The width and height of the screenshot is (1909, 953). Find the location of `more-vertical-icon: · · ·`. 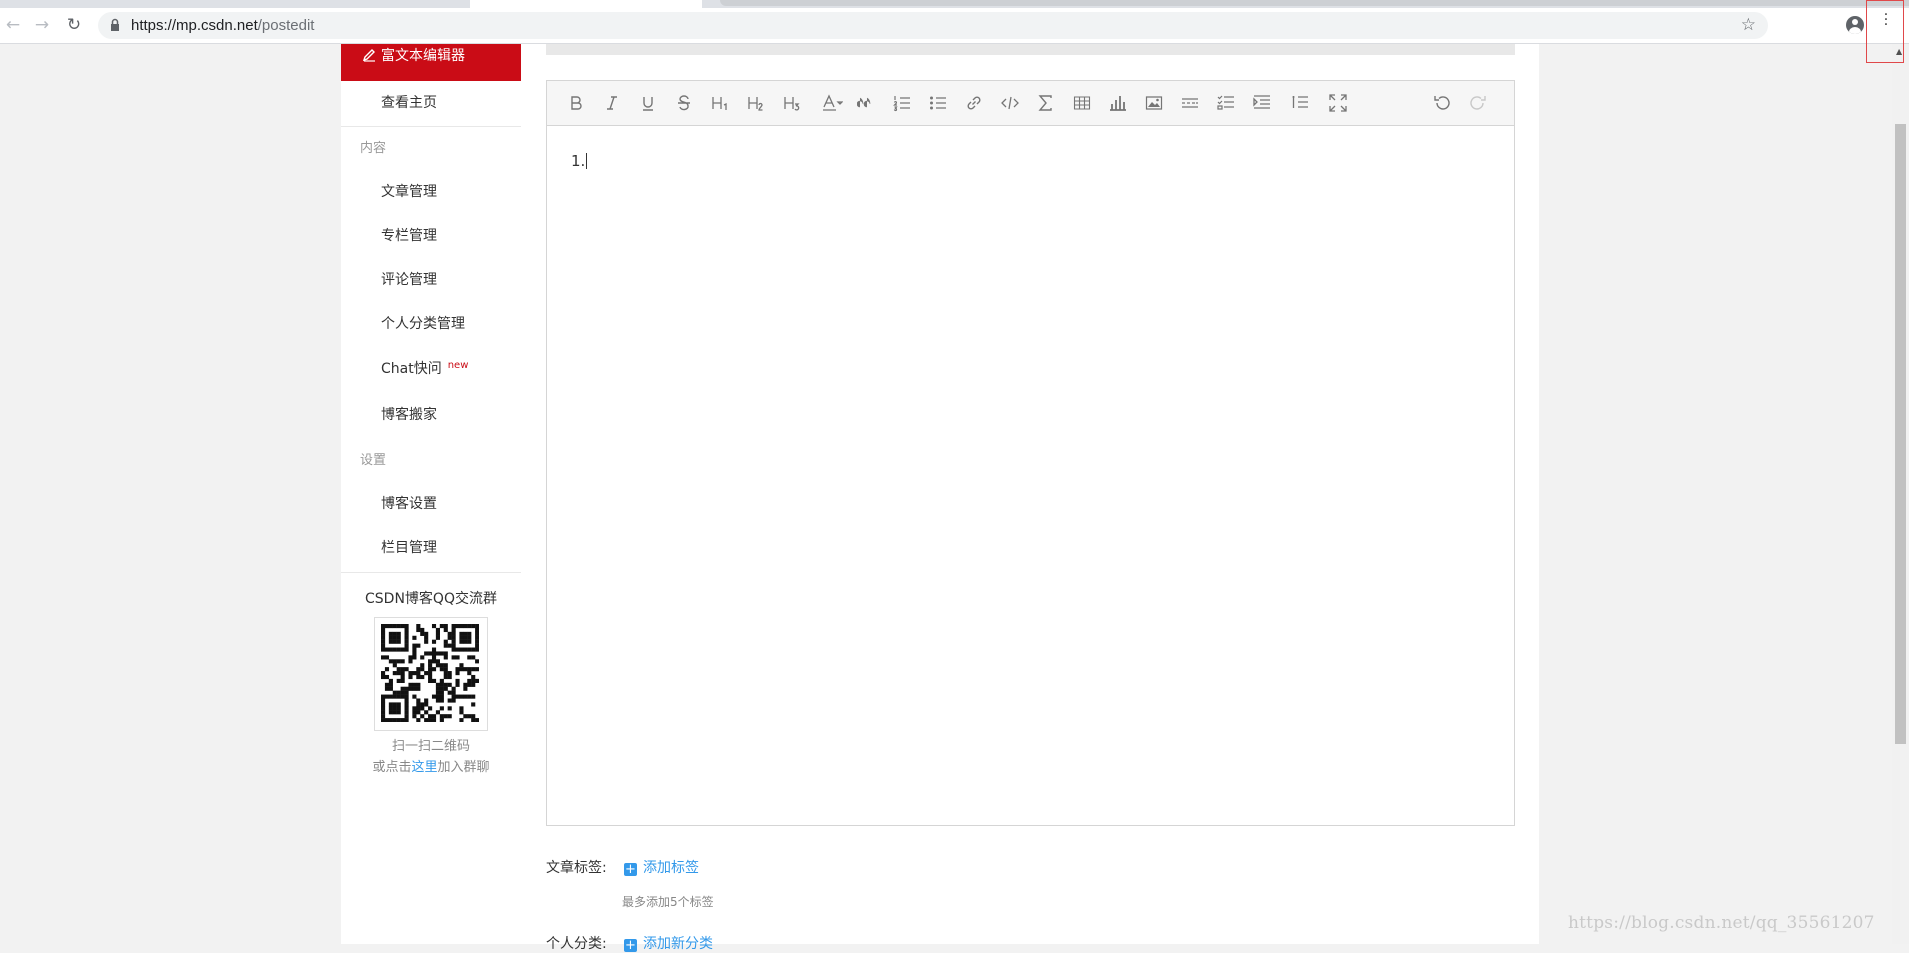

more-vertical-icon: · · · is located at coordinates (1886, 20).